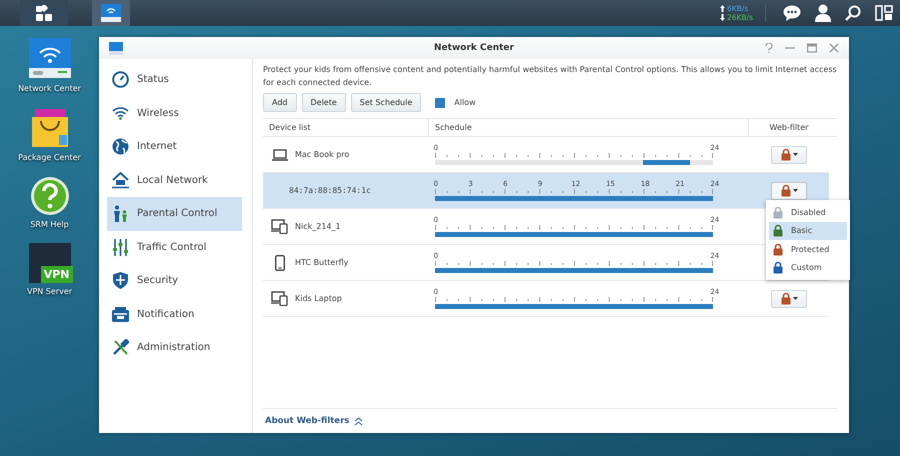 This screenshot has height=456, width=900. Describe the element at coordinates (318, 298) in the screenshot. I see `device-name: Kids Laptop` at that location.